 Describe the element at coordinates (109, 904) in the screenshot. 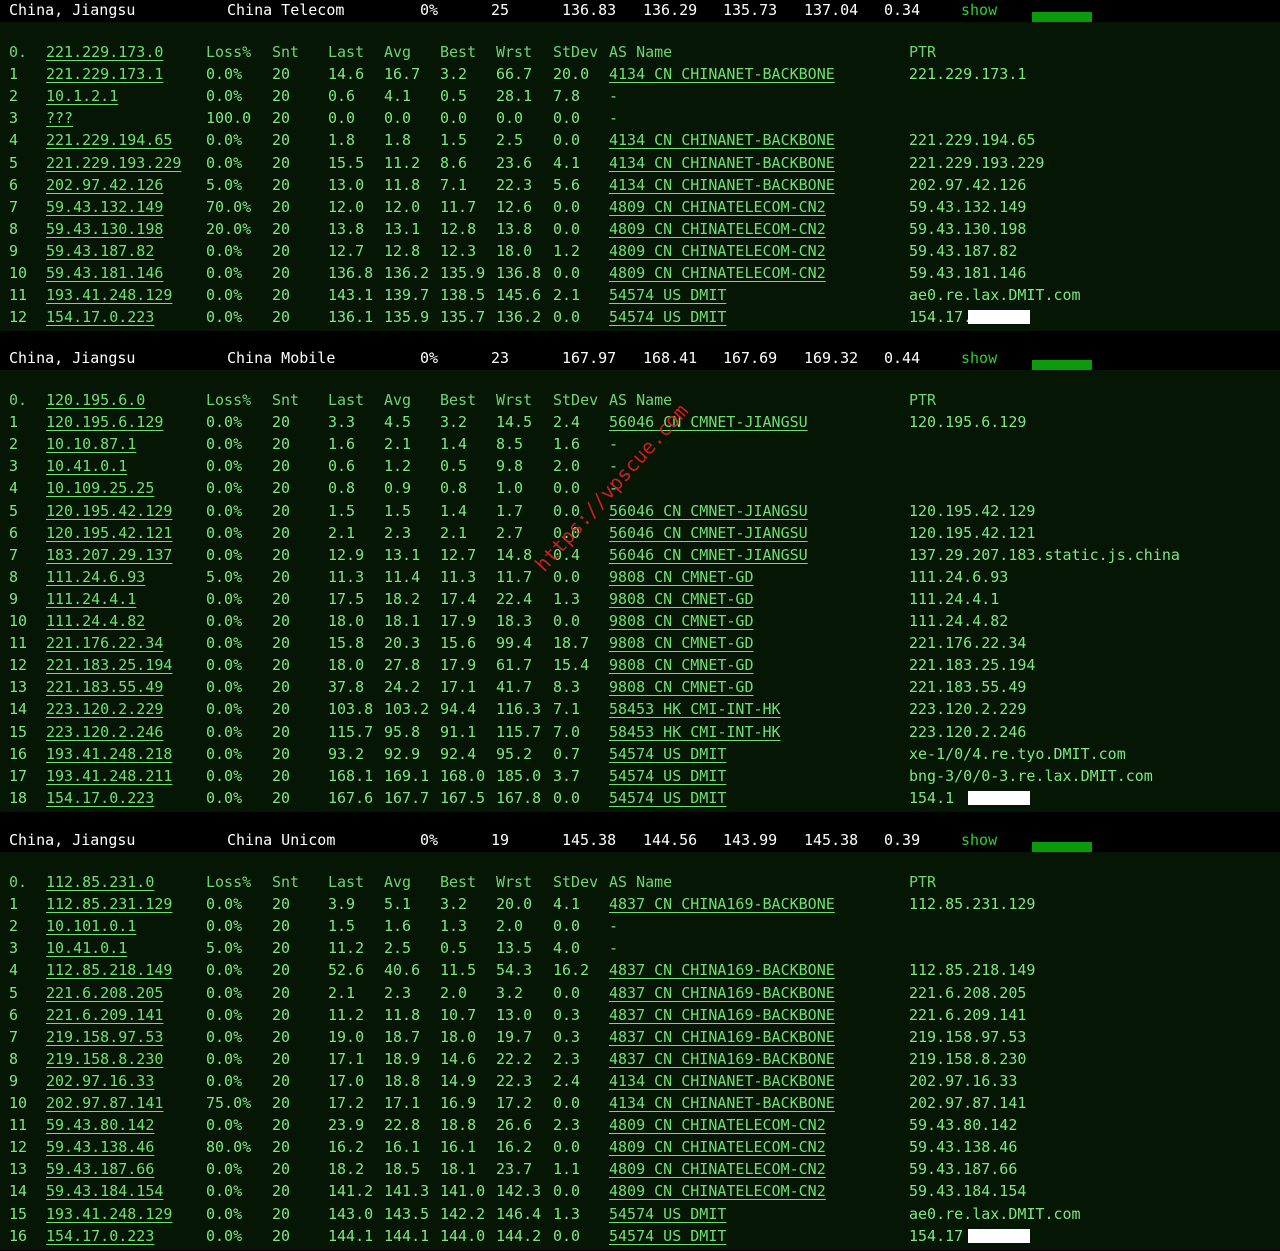

I see `hop-ip: 112.85.231.129` at that location.